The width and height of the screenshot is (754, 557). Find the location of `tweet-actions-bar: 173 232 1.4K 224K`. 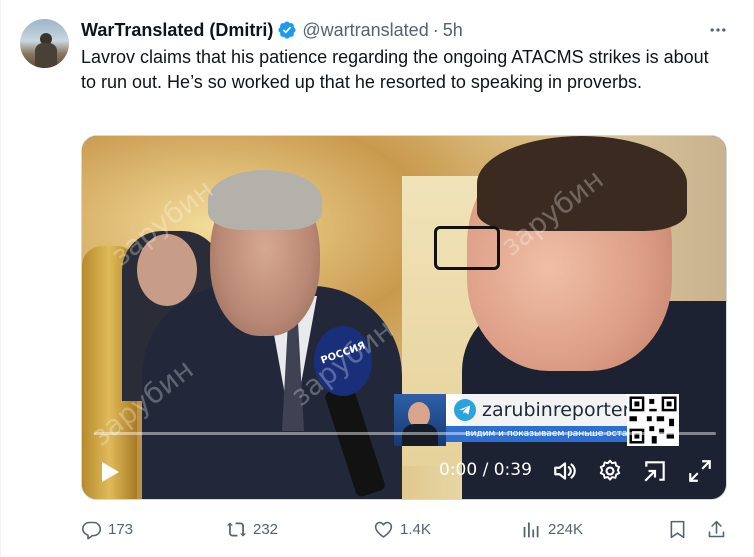

tweet-actions-bar: 173 232 1.4K 224K is located at coordinates (406, 529).